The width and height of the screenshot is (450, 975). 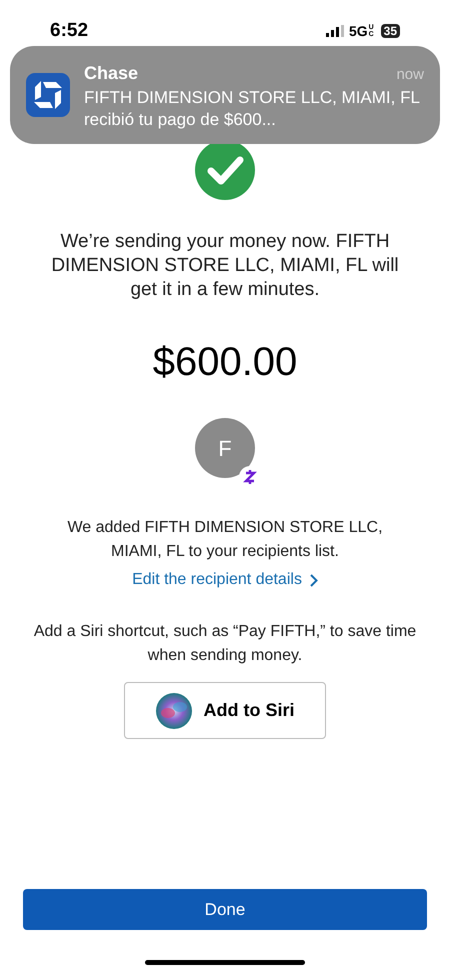 What do you see at coordinates (390, 31) in the screenshot?
I see `battery-level: 35` at bounding box center [390, 31].